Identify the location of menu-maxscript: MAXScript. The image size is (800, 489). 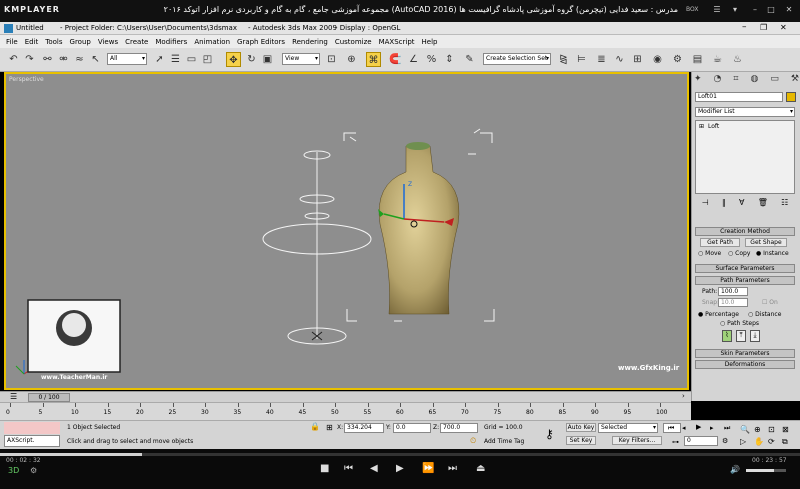
(397, 42).